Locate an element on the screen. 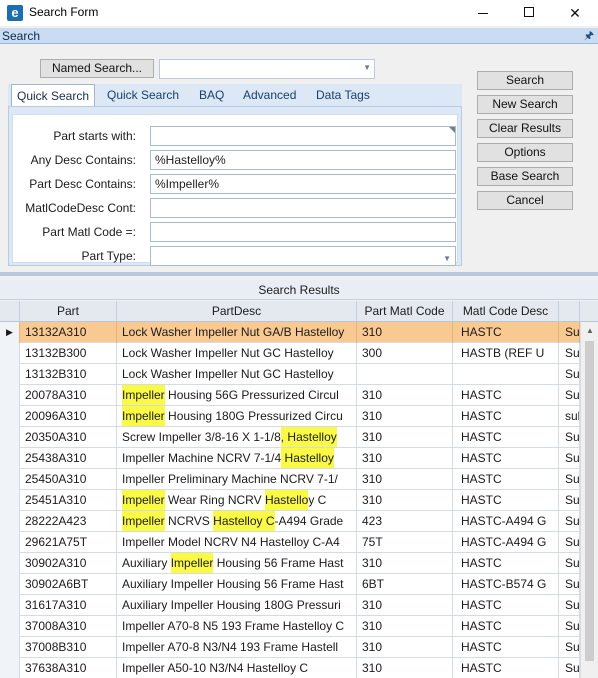 The width and height of the screenshot is (598, 678). cell-matl-code-desc is located at coordinates (506, 374).